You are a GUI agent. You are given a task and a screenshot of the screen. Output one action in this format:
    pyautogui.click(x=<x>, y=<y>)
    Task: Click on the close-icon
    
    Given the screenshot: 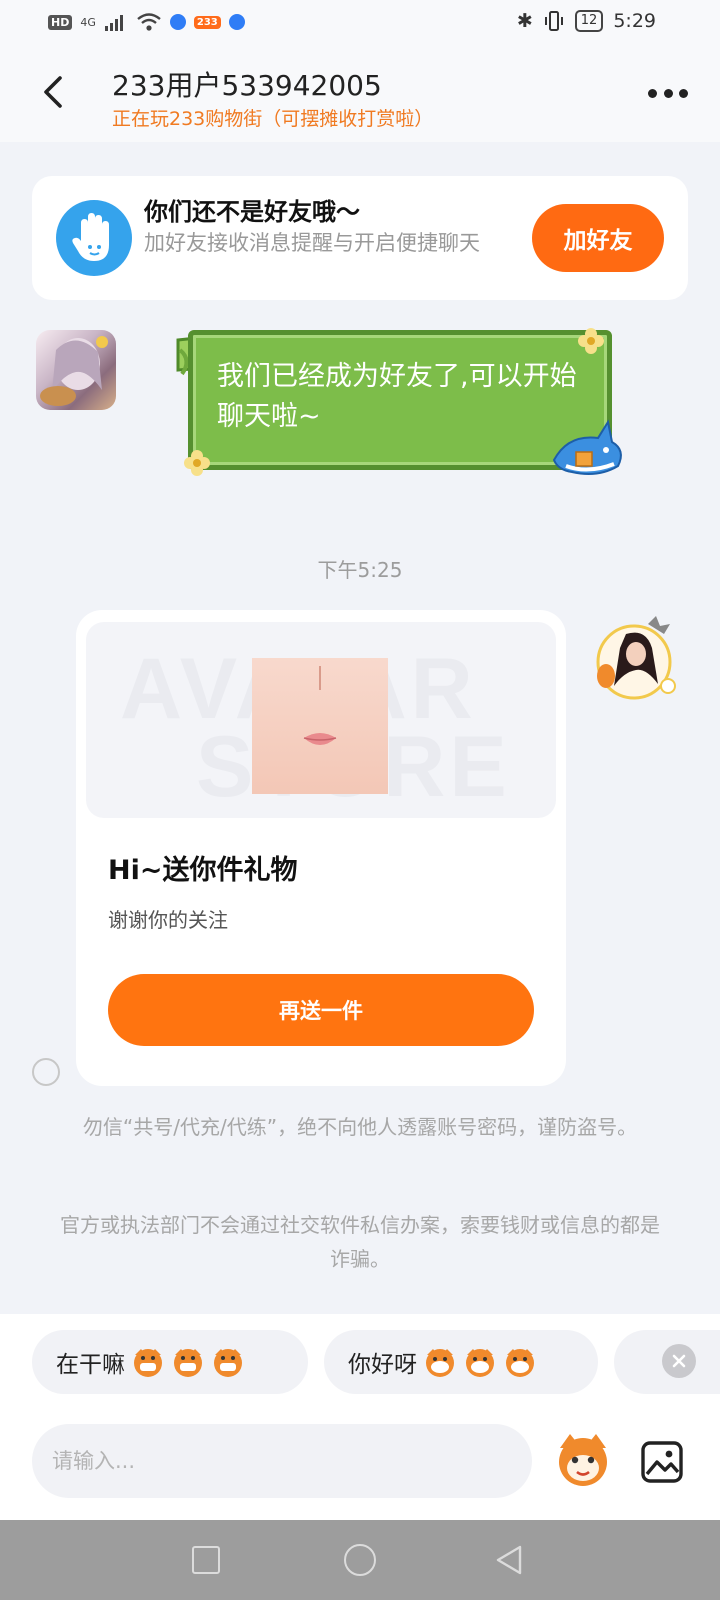 What is the action you would take?
    pyautogui.click(x=679, y=1361)
    